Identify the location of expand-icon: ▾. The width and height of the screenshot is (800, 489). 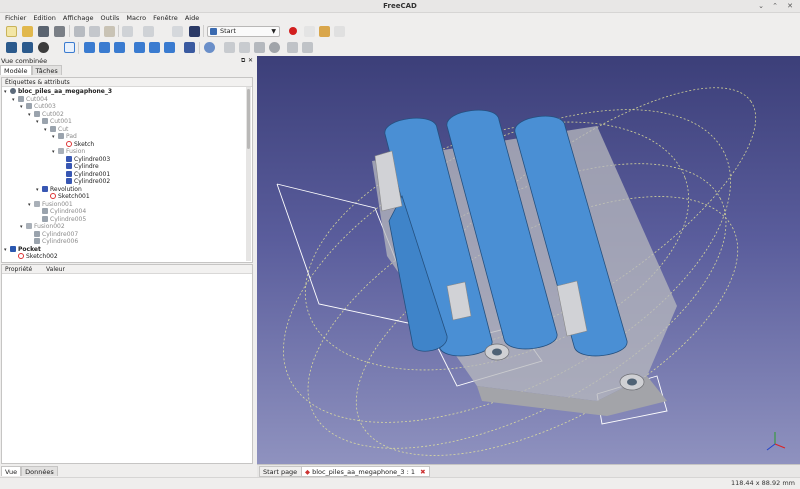
(7, 92).